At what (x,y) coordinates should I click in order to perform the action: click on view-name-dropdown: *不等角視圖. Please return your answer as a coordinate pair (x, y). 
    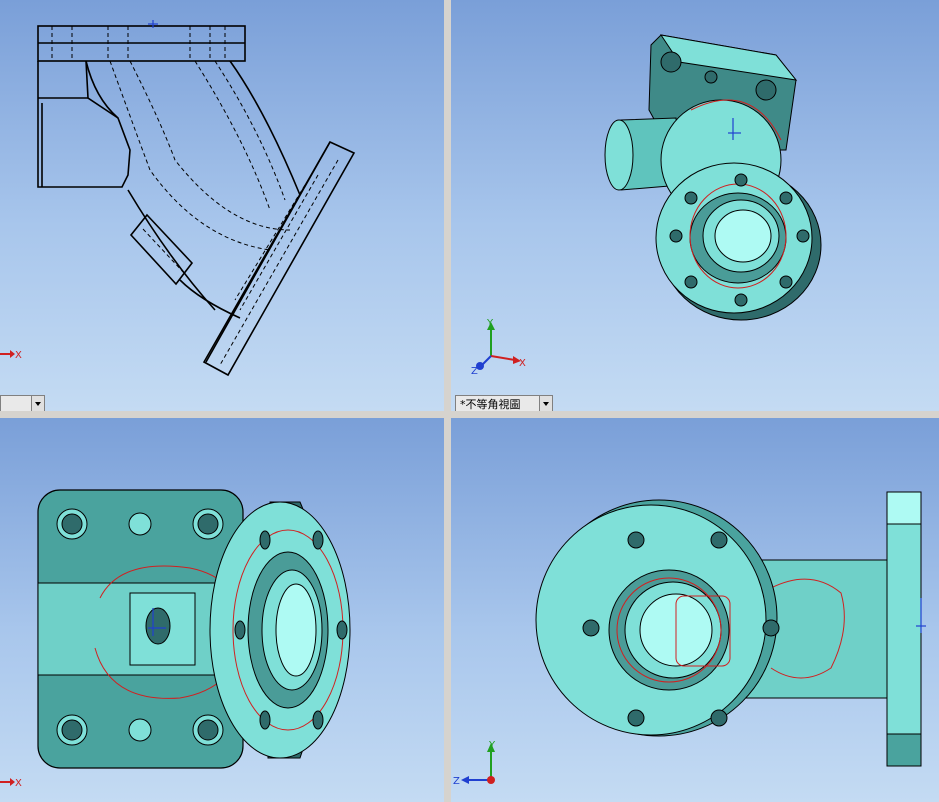
    Looking at the image, I should click on (504, 403).